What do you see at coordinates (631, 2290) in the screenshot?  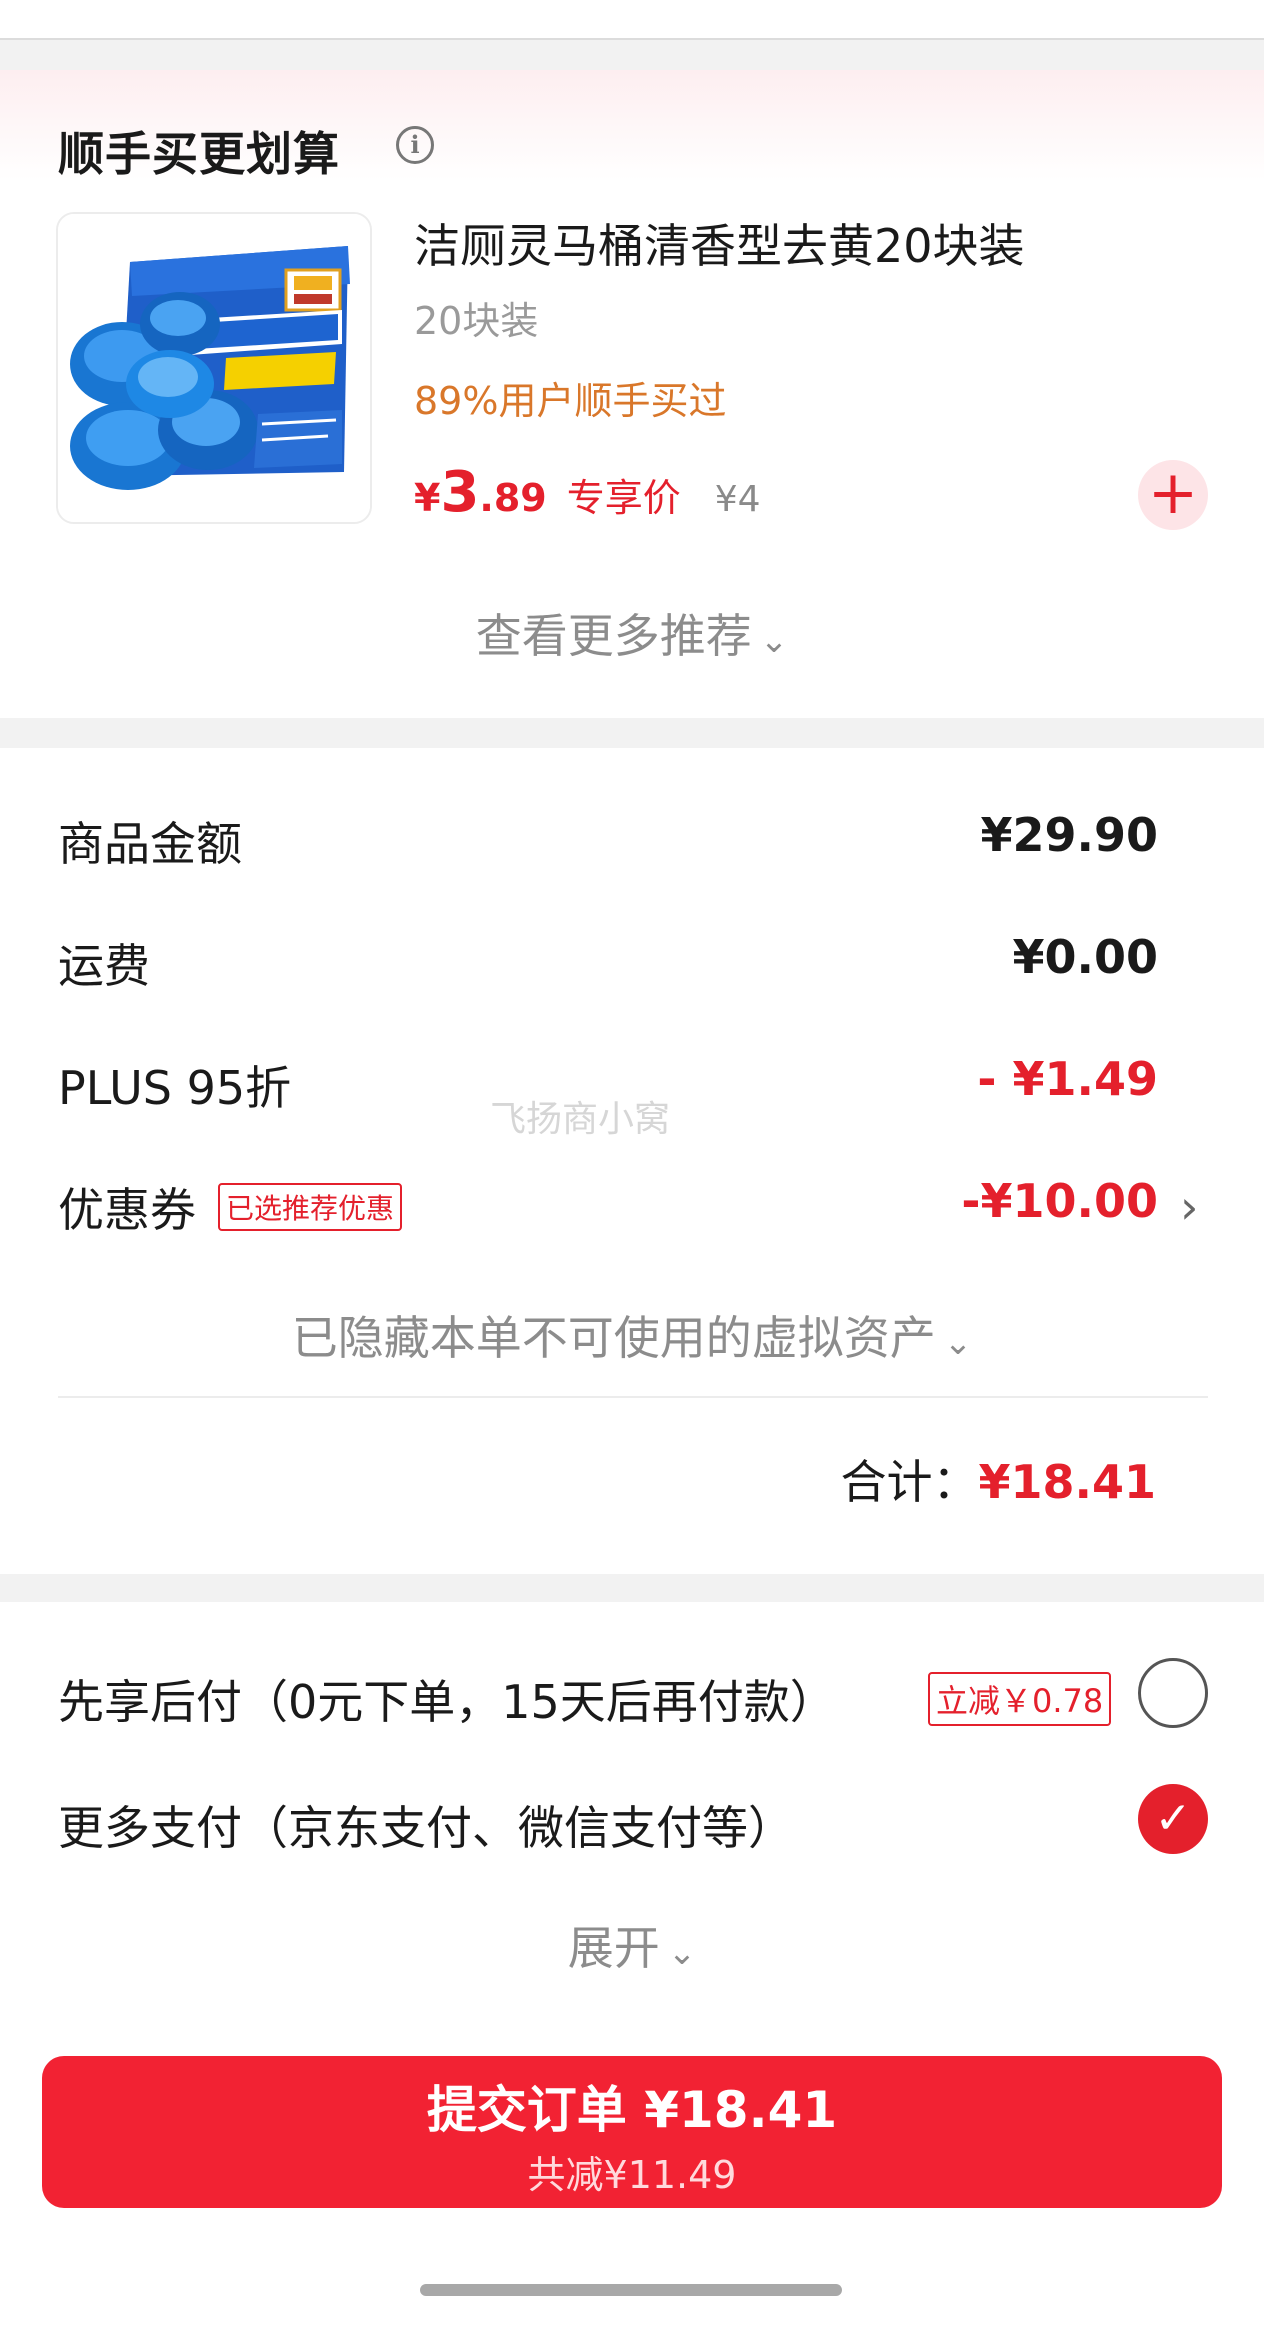 I see `home-indicator` at bounding box center [631, 2290].